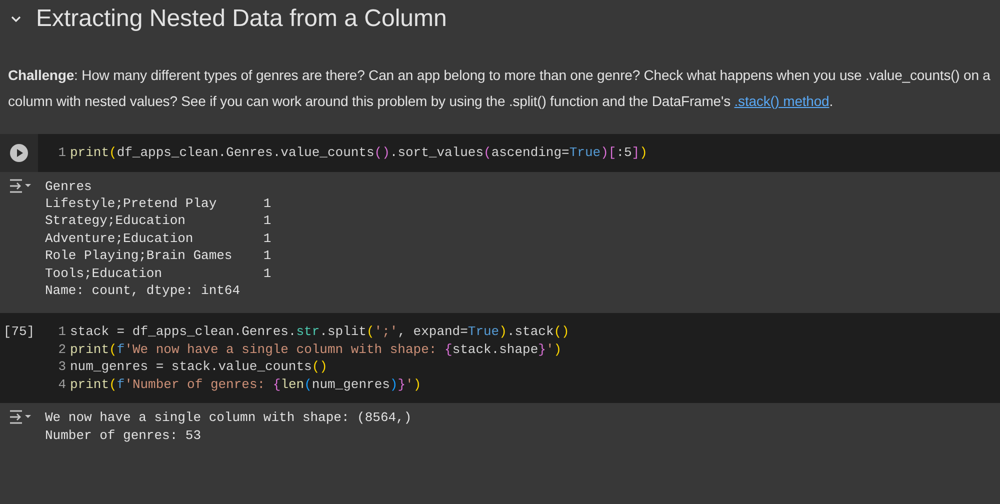 This screenshot has height=504, width=1000. What do you see at coordinates (241, 19) in the screenshot?
I see `section-title: Extracting Nested Data from a Column` at bounding box center [241, 19].